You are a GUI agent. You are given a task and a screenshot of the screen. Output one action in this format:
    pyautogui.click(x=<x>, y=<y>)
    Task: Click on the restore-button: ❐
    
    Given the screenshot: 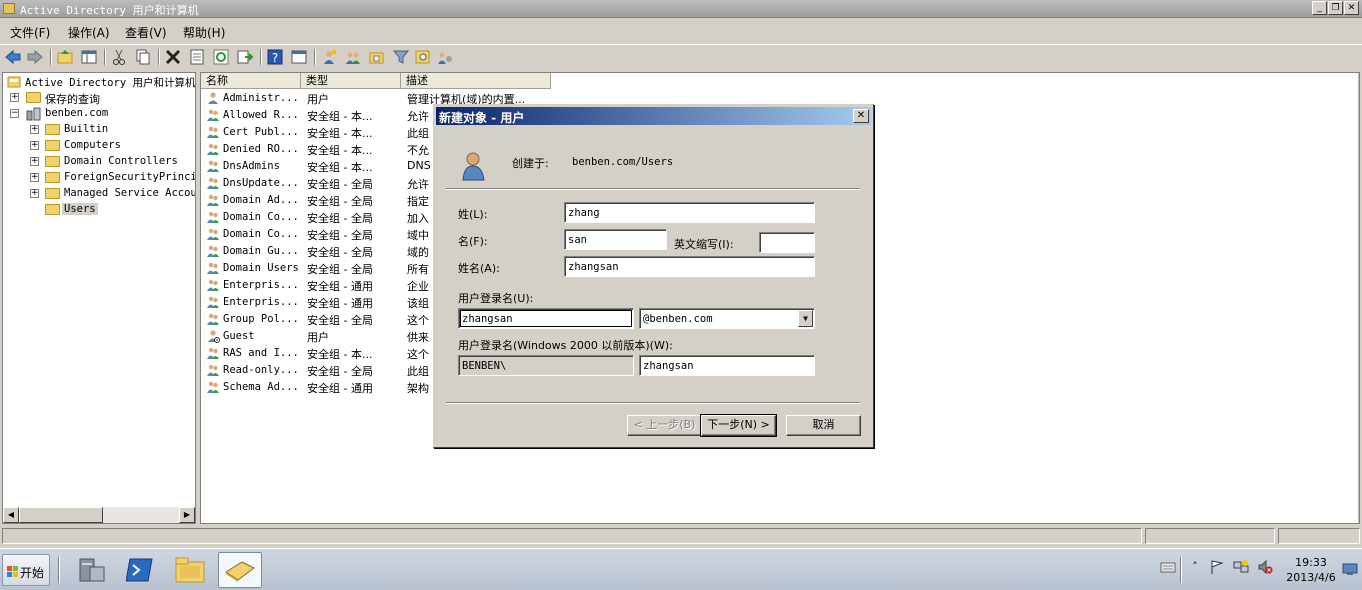 What is the action you would take?
    pyautogui.click(x=1335, y=8)
    